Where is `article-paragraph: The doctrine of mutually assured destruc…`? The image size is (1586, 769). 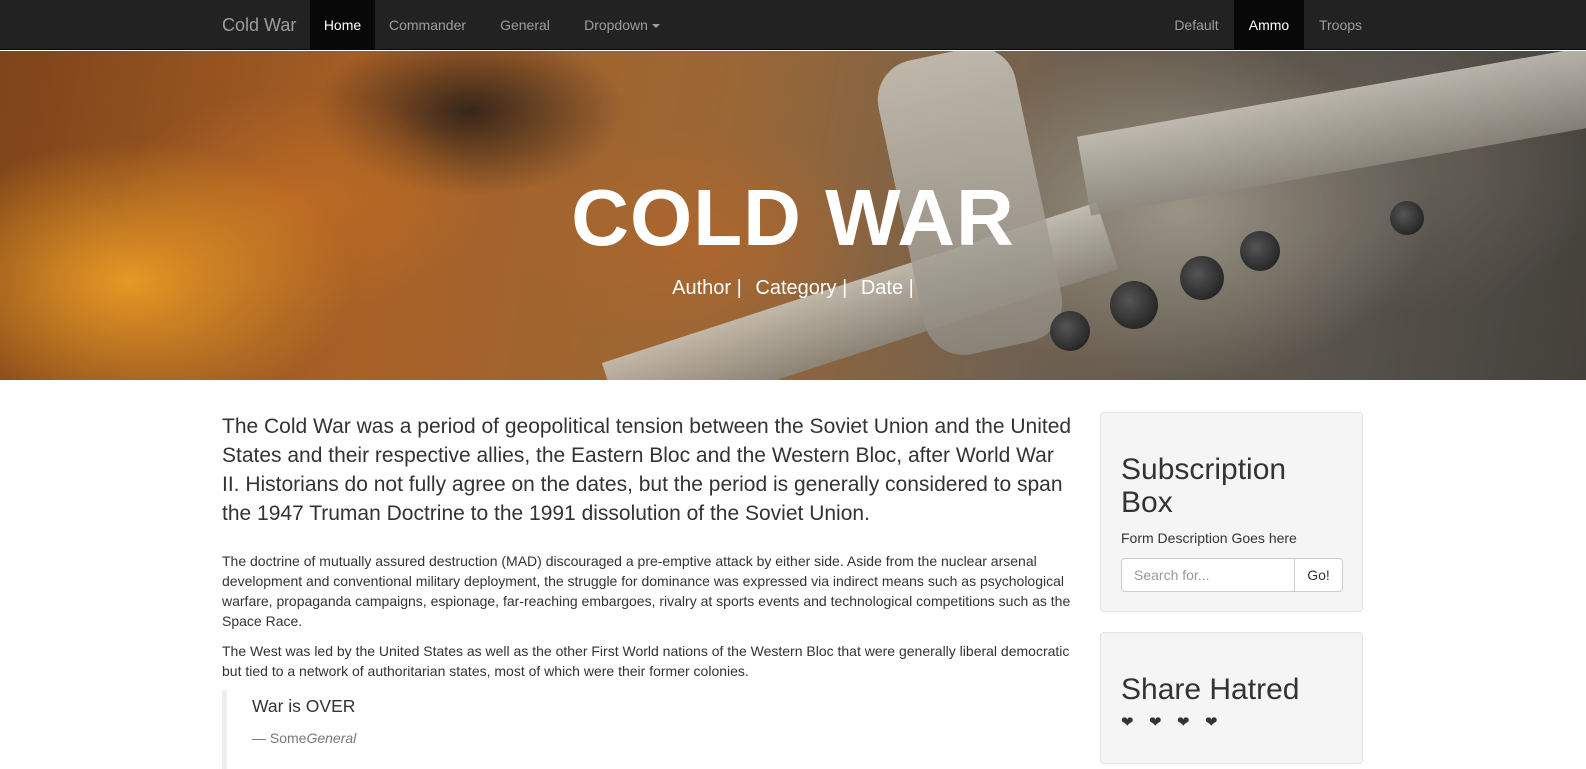 article-paragraph: The doctrine of mutually assured destruc… is located at coordinates (646, 591).